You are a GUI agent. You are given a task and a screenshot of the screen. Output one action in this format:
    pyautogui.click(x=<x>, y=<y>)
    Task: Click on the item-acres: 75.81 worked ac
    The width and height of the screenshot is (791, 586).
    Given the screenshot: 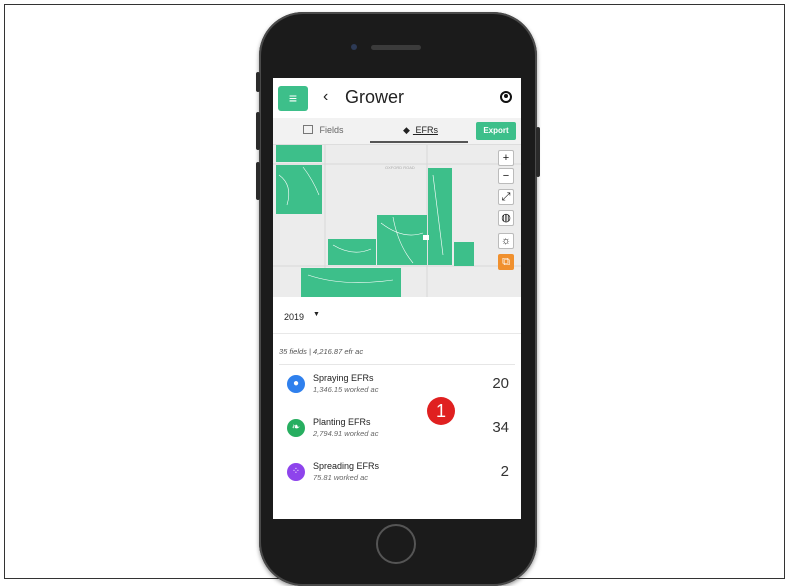 What is the action you would take?
    pyautogui.click(x=341, y=477)
    